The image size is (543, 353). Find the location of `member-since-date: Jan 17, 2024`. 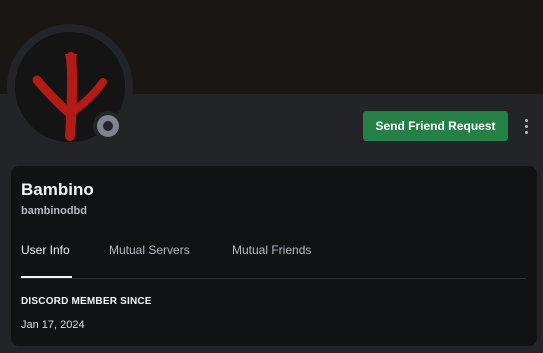

member-since-date: Jan 17, 2024 is located at coordinates (53, 325).